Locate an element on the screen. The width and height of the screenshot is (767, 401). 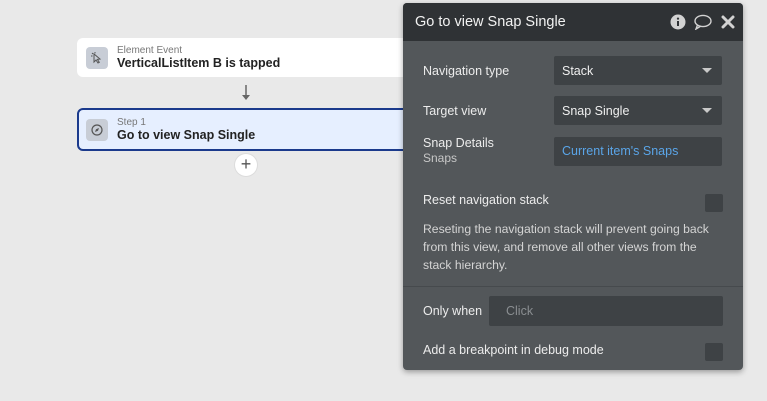
event-kind-label: Element Event is located at coordinates (150, 50).